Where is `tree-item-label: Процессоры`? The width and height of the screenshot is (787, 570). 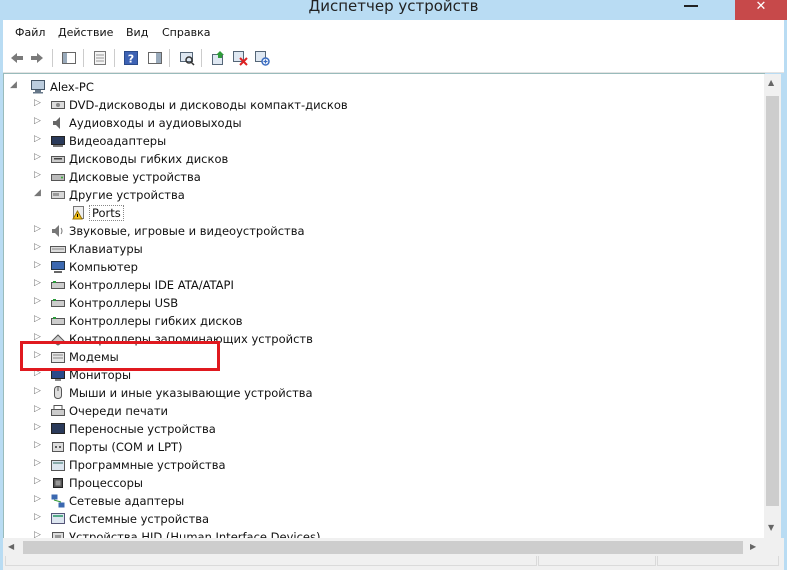 tree-item-label: Процессоры is located at coordinates (106, 483).